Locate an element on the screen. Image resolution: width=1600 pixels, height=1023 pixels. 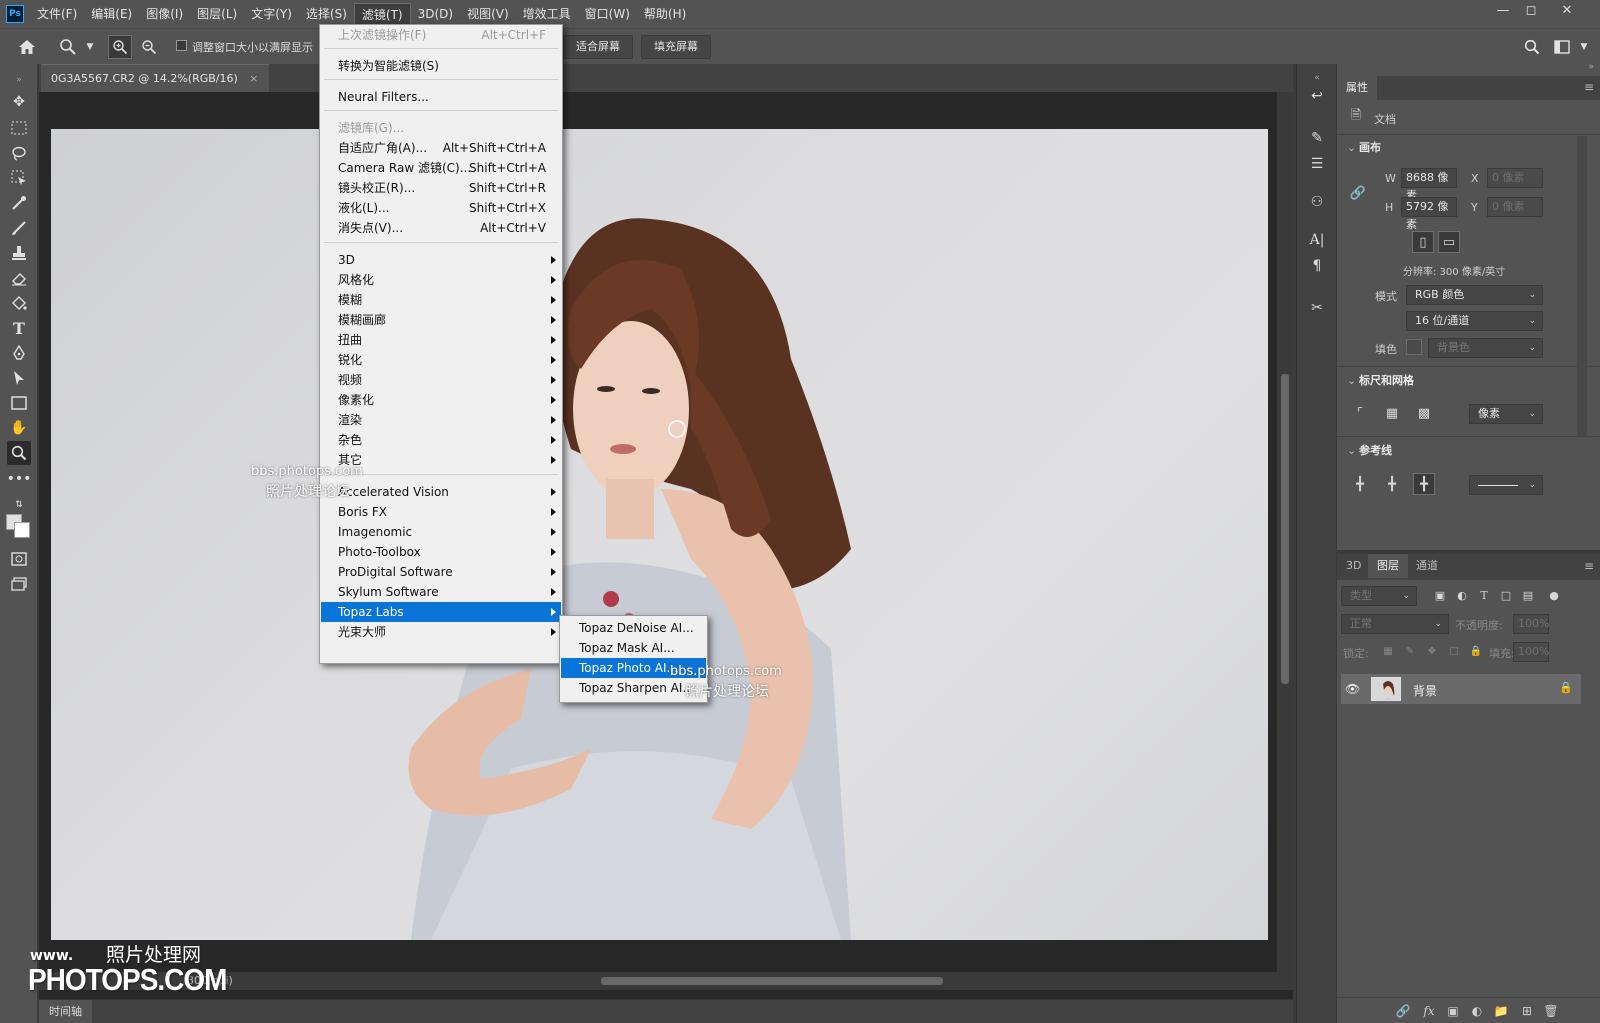
quick-mask-icon is located at coordinates (19, 559).